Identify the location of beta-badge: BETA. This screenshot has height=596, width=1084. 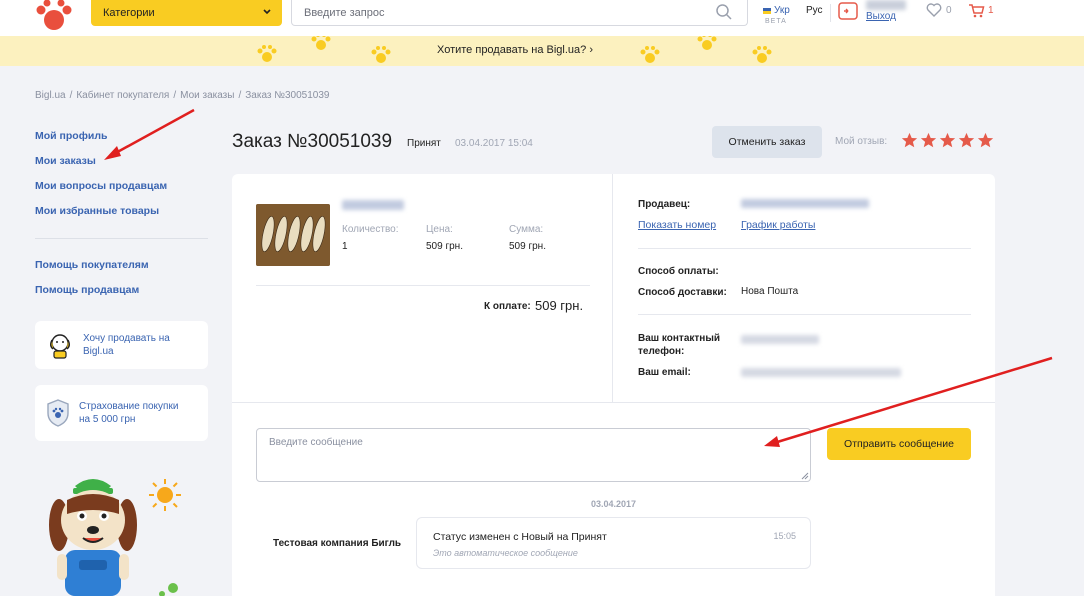
(776, 21).